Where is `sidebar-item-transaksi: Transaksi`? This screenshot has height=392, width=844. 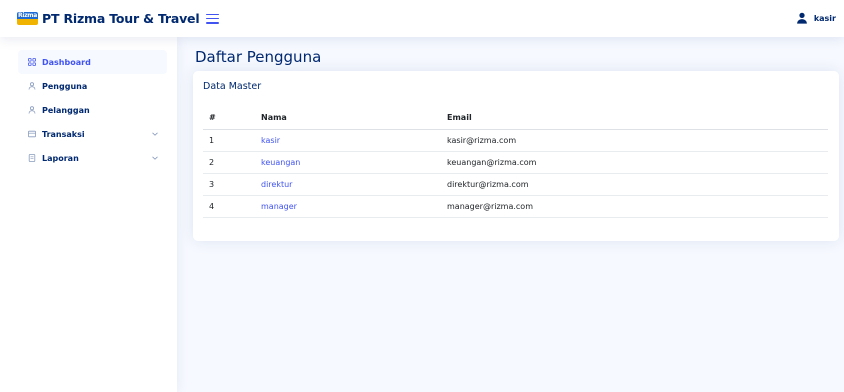 sidebar-item-transaksi: Transaksi is located at coordinates (92, 134).